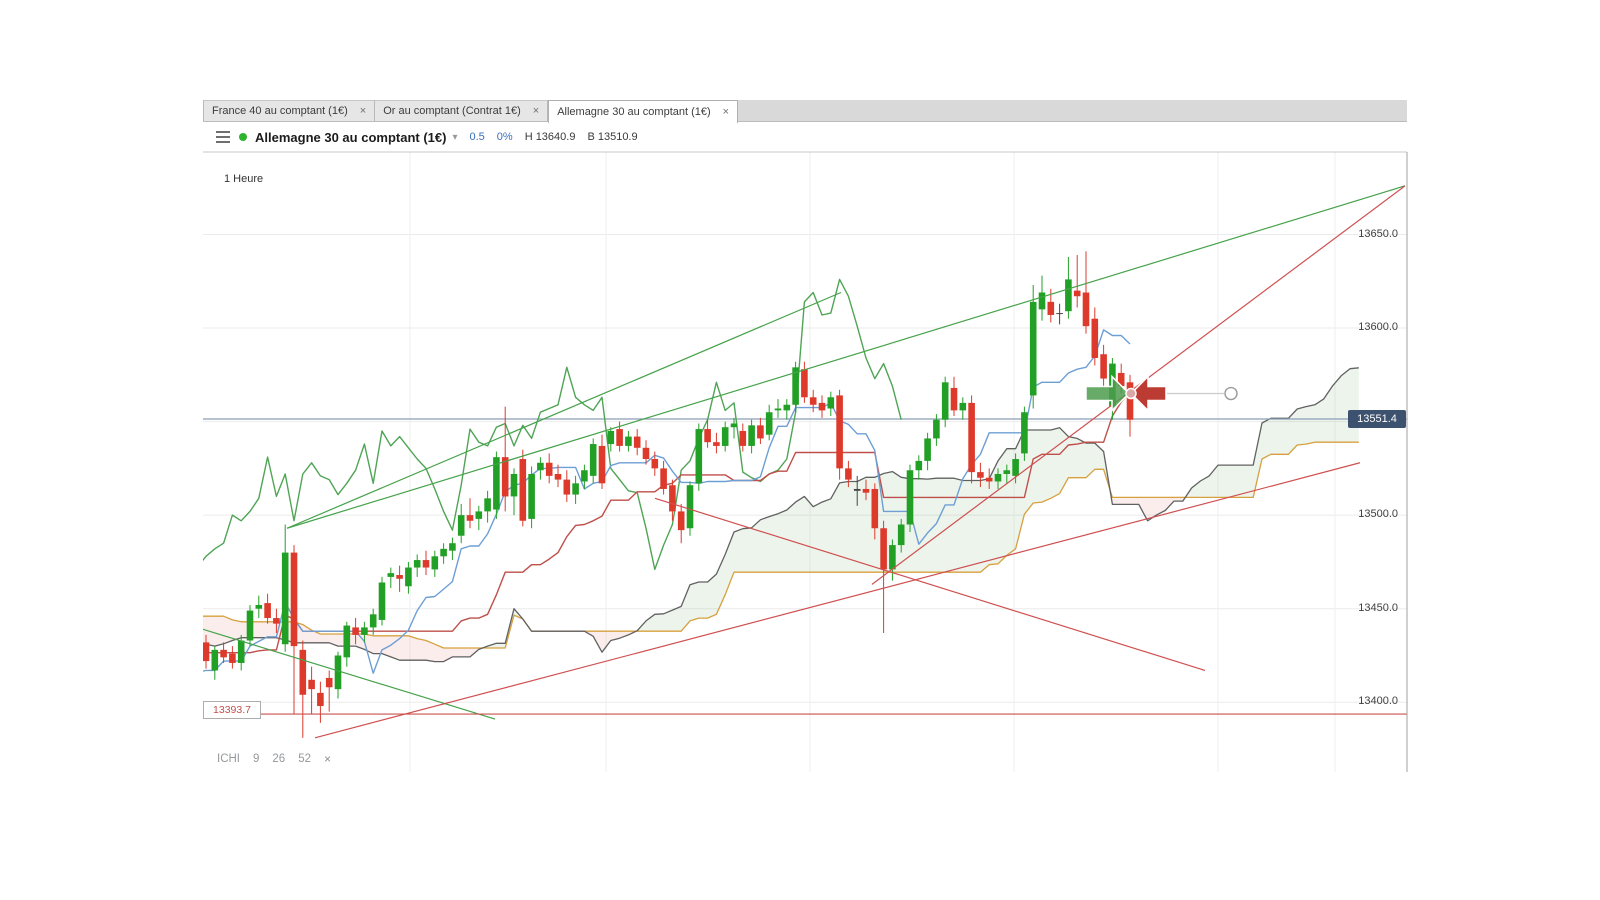 This screenshot has width=1600, height=900. What do you see at coordinates (327, 759) in the screenshot?
I see `indicator-remove-icon: ×` at bounding box center [327, 759].